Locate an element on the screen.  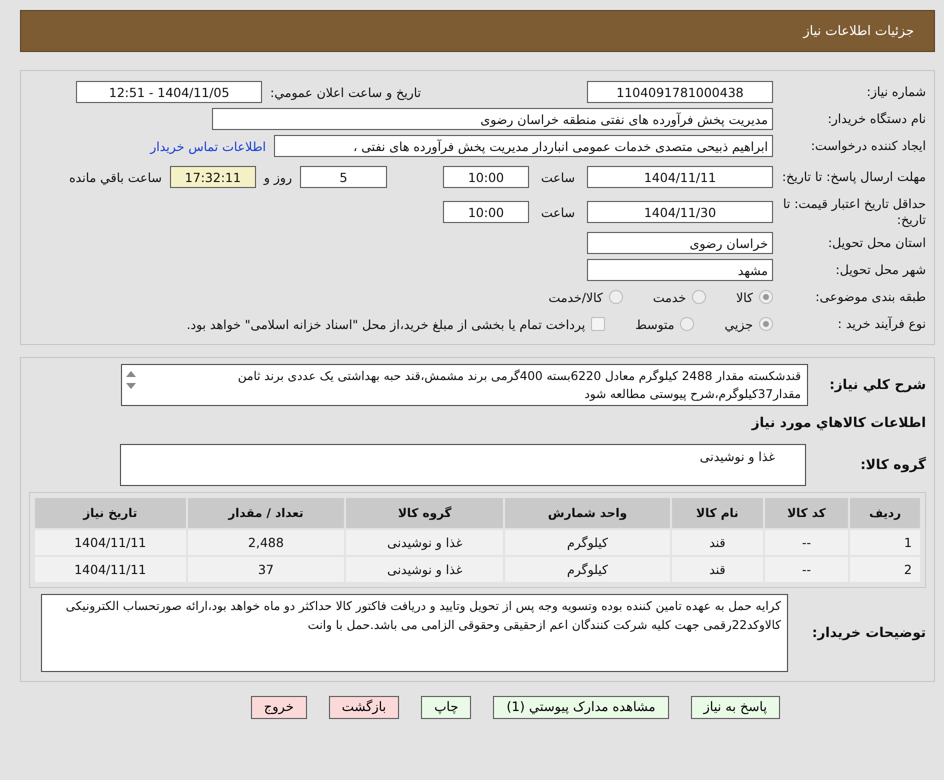
field-label: نوع فرآیند خرید : is located at coordinates (881, 324).